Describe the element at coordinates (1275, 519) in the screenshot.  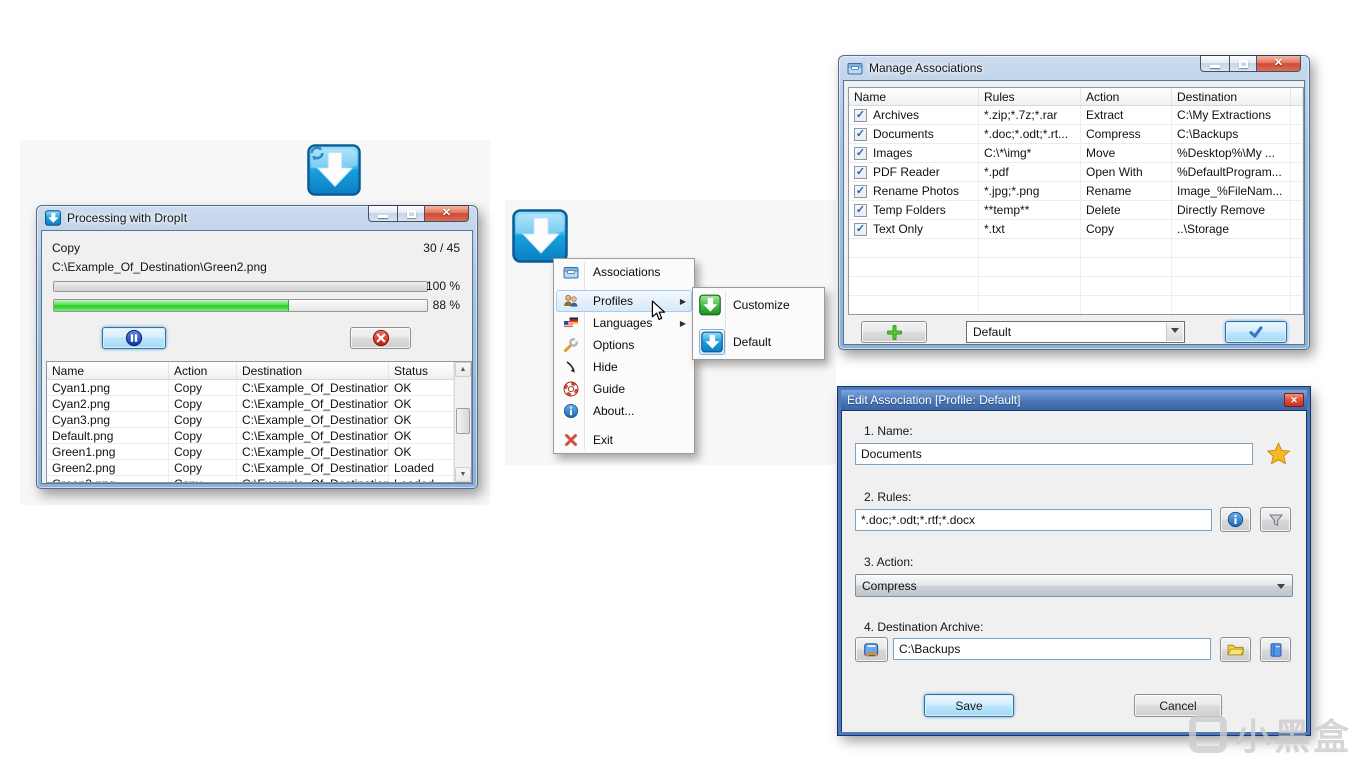
I see `rules-filter-button` at that location.